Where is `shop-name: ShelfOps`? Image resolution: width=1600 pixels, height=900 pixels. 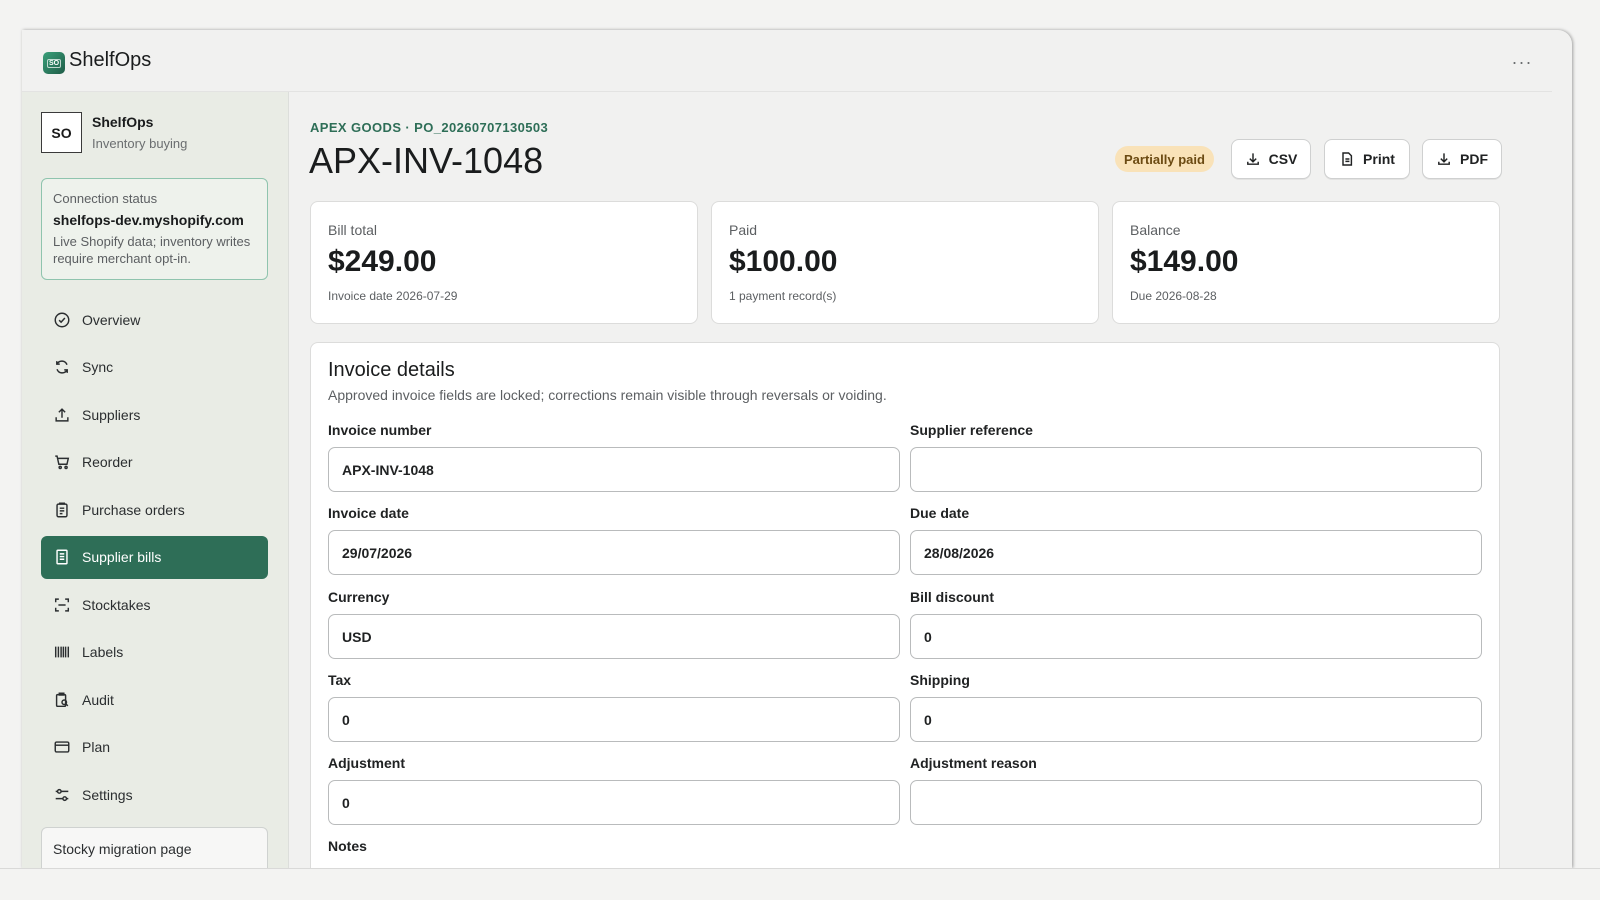
shop-name: ShelfOps is located at coordinates (123, 122).